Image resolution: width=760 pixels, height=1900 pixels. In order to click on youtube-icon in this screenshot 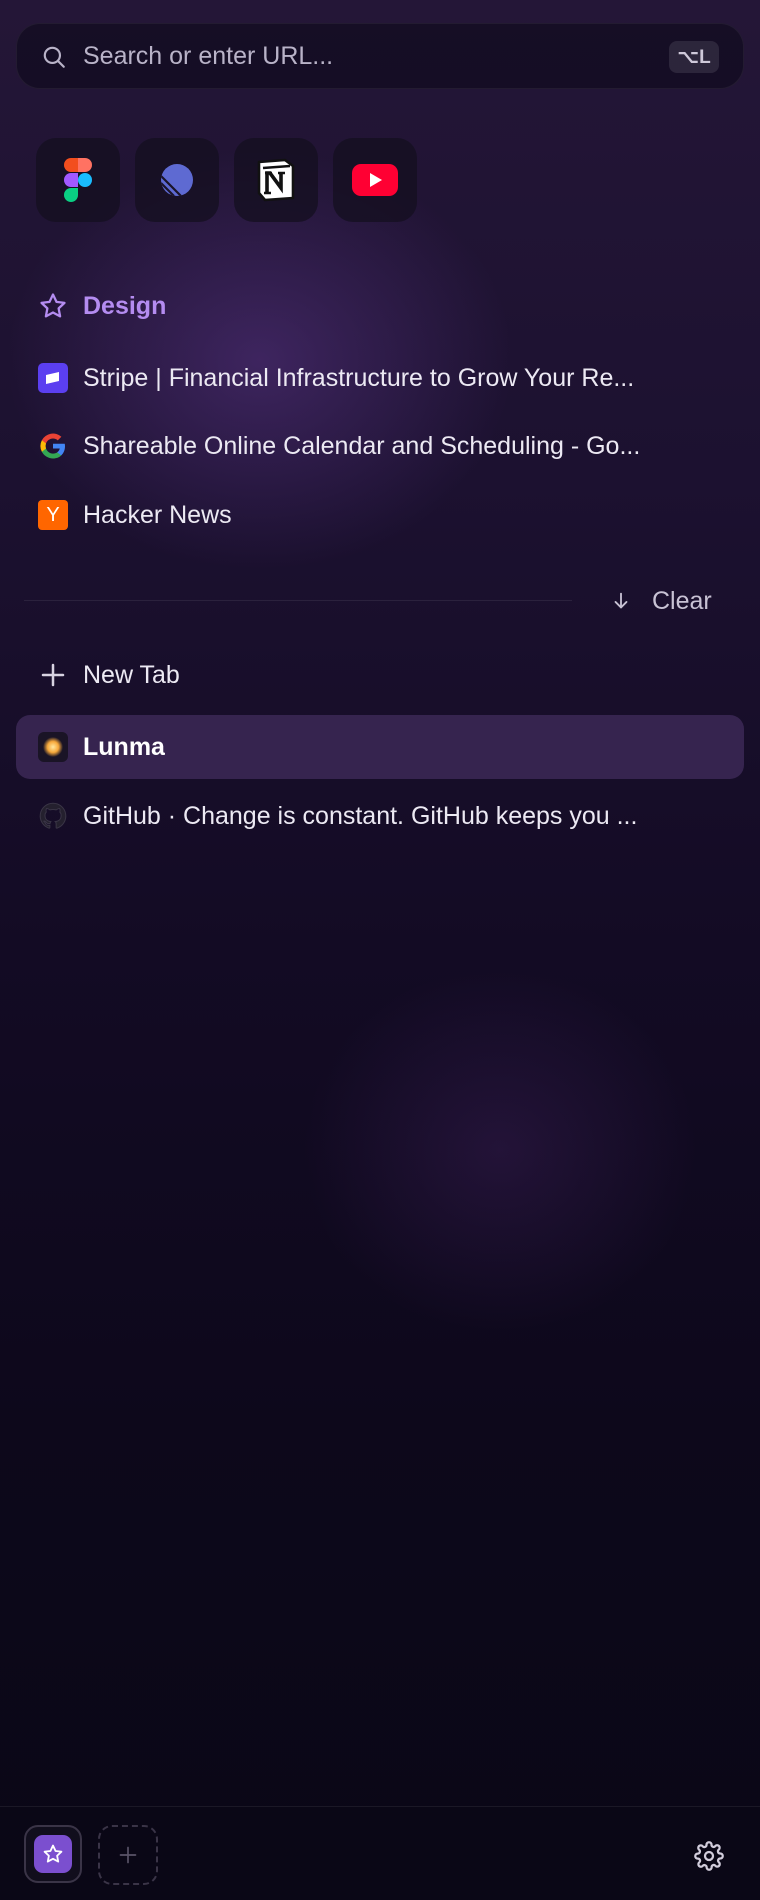, I will do `click(375, 180)`.